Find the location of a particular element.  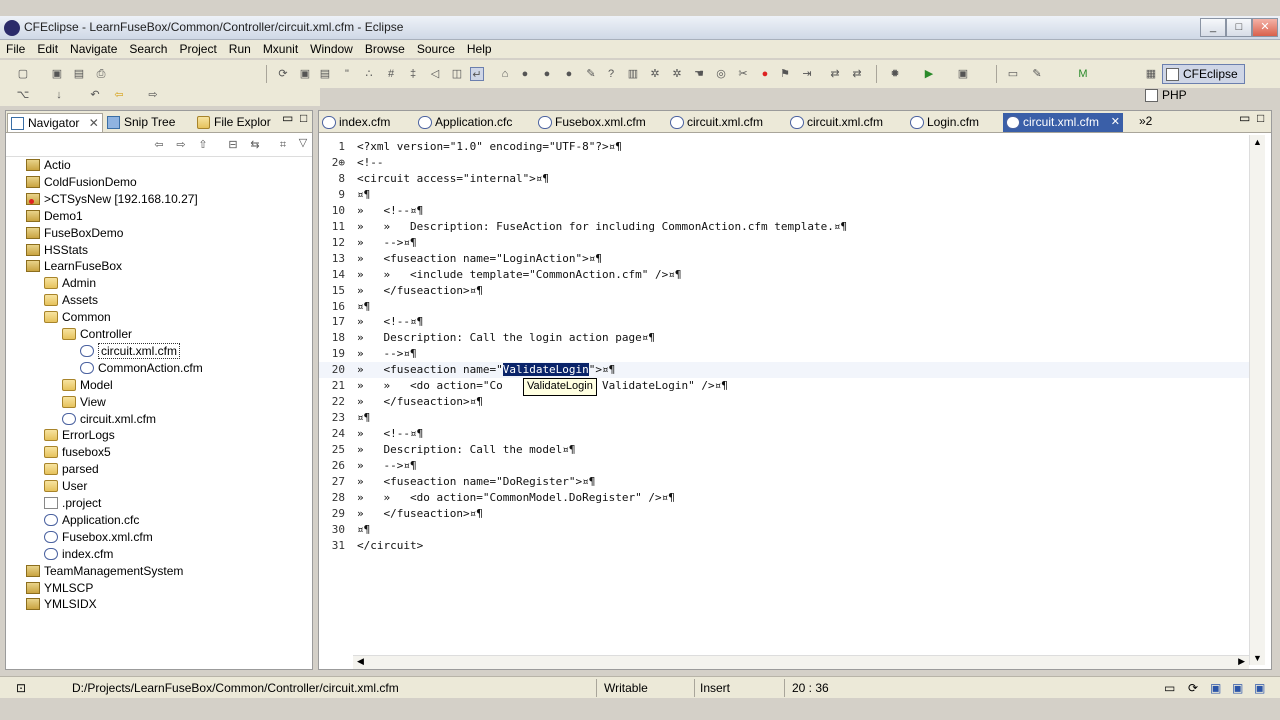

perspective-cfeclipse: CFEclipse is located at coordinates (1203, 74).